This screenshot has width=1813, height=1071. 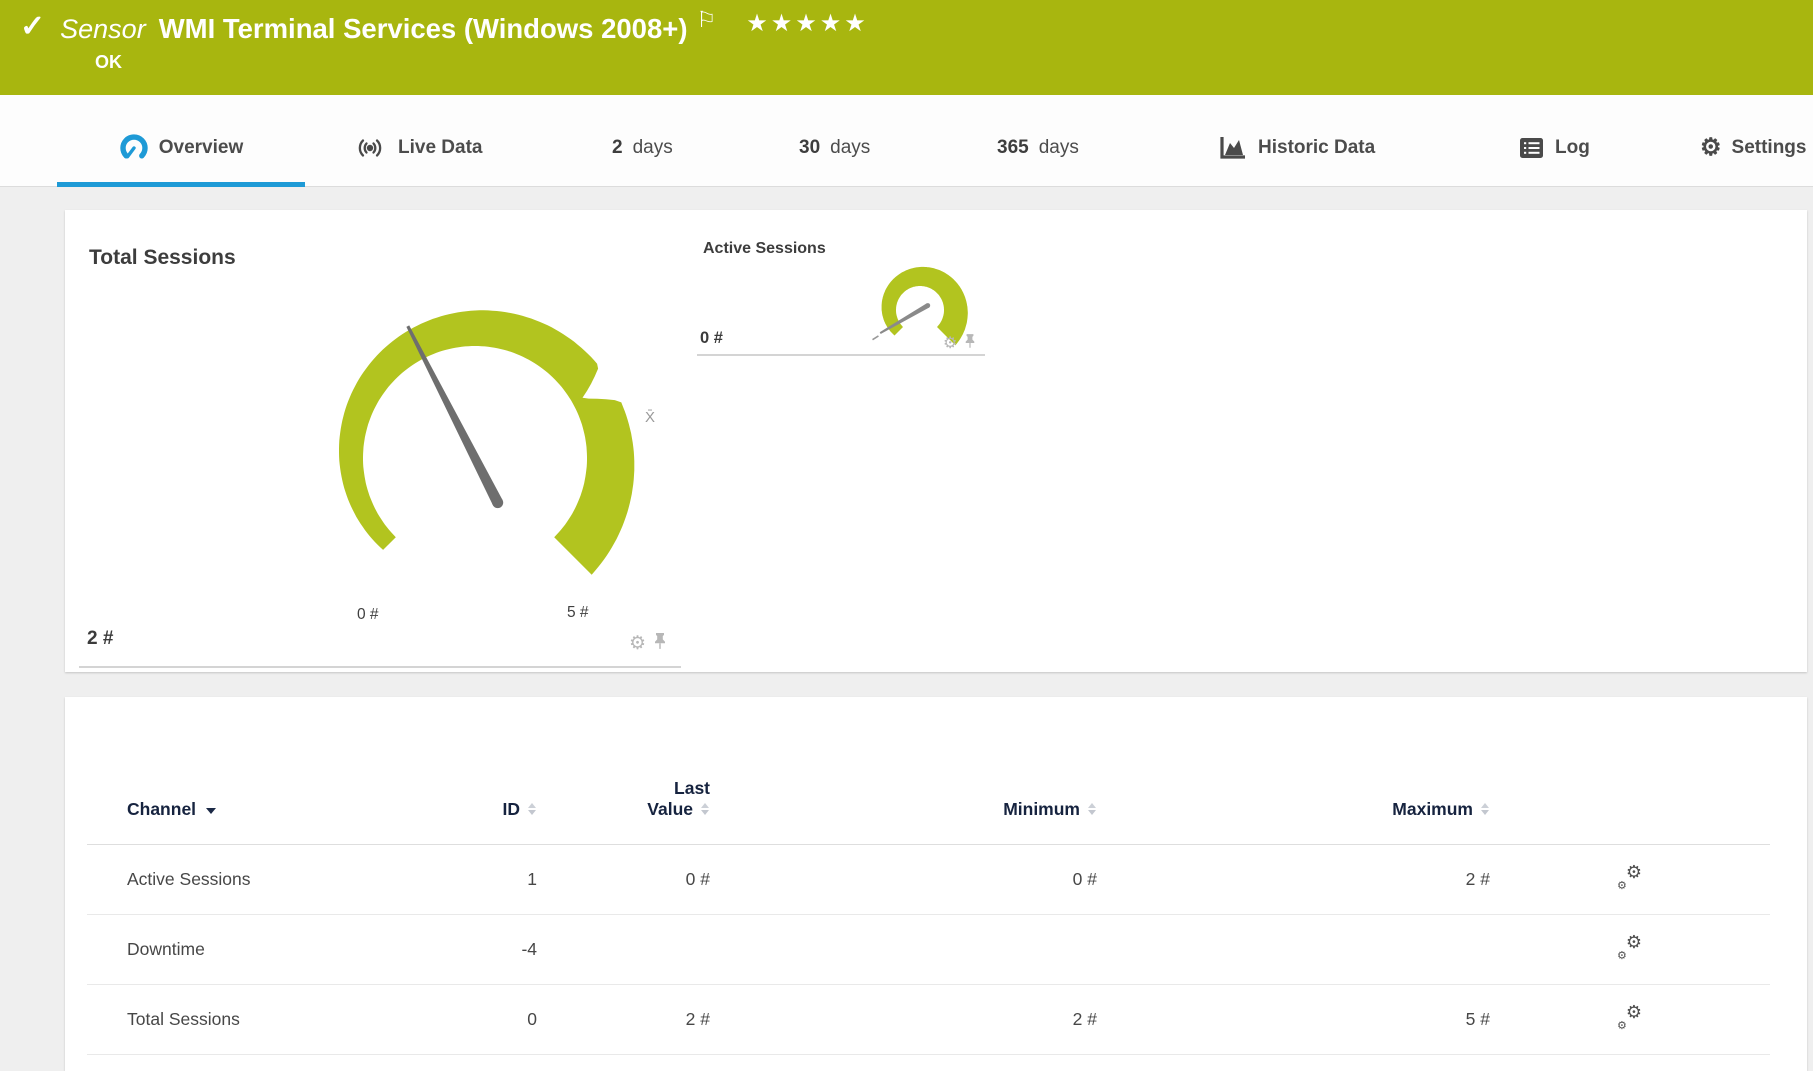 What do you see at coordinates (370, 148) in the screenshot?
I see `broadcast-icon` at bounding box center [370, 148].